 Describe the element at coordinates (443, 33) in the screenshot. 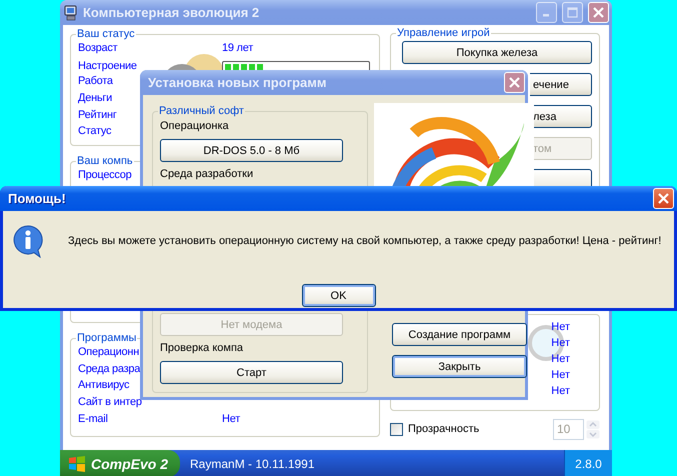

I see `group-title: Управление игрой` at that location.